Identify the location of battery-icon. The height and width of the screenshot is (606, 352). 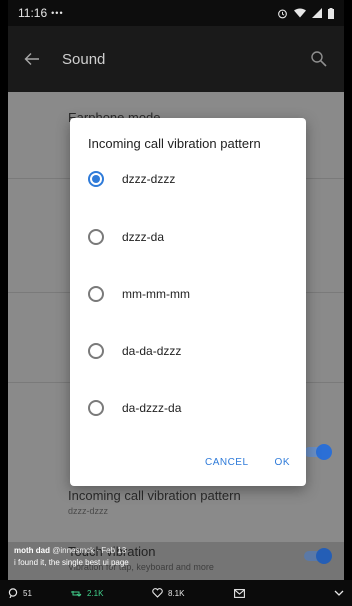
(331, 13).